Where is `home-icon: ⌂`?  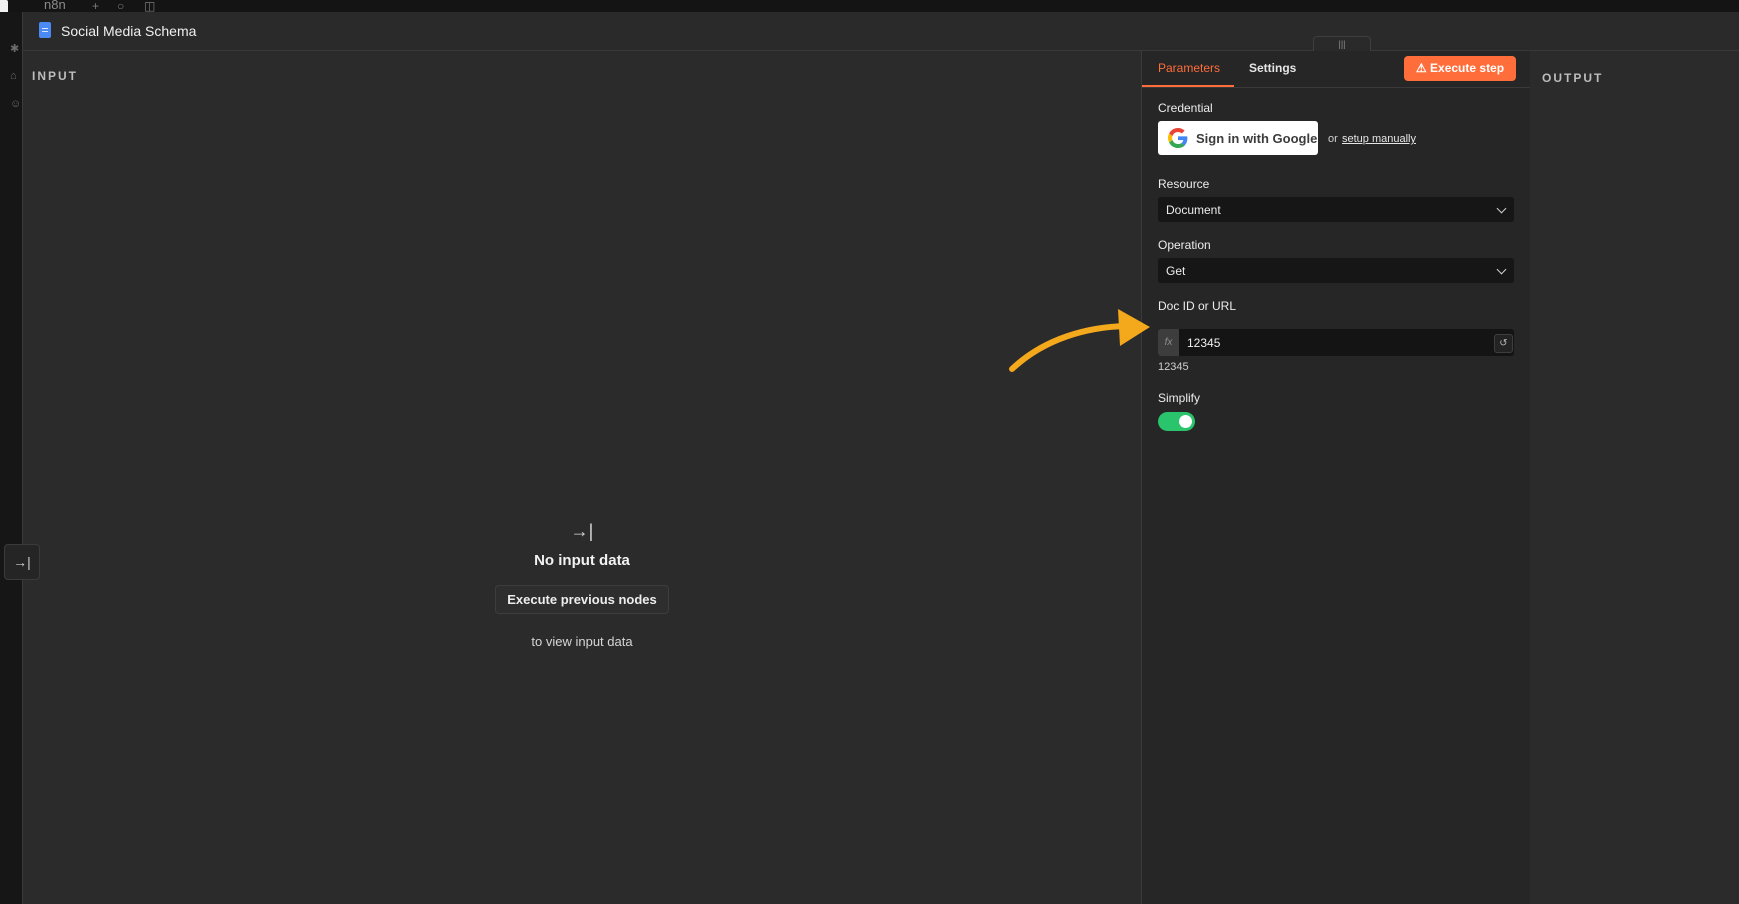 home-icon: ⌂ is located at coordinates (13, 76).